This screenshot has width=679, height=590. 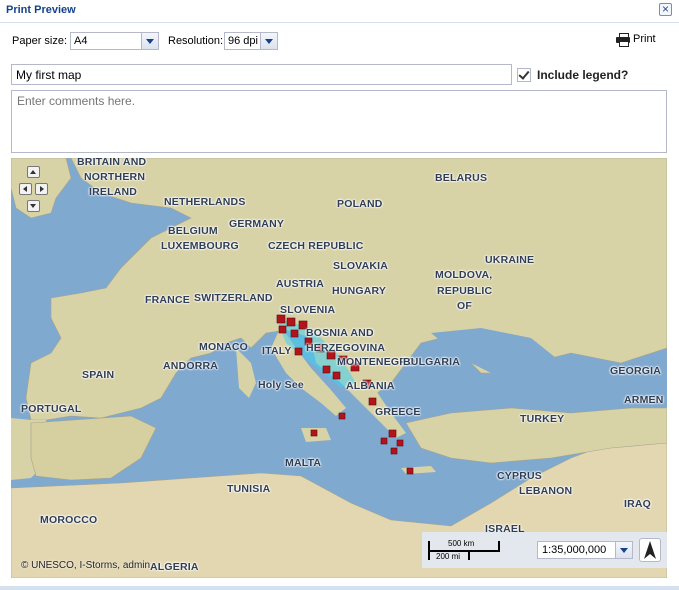 What do you see at coordinates (281, 385) in the screenshot?
I see `map-label: Holy See` at bounding box center [281, 385].